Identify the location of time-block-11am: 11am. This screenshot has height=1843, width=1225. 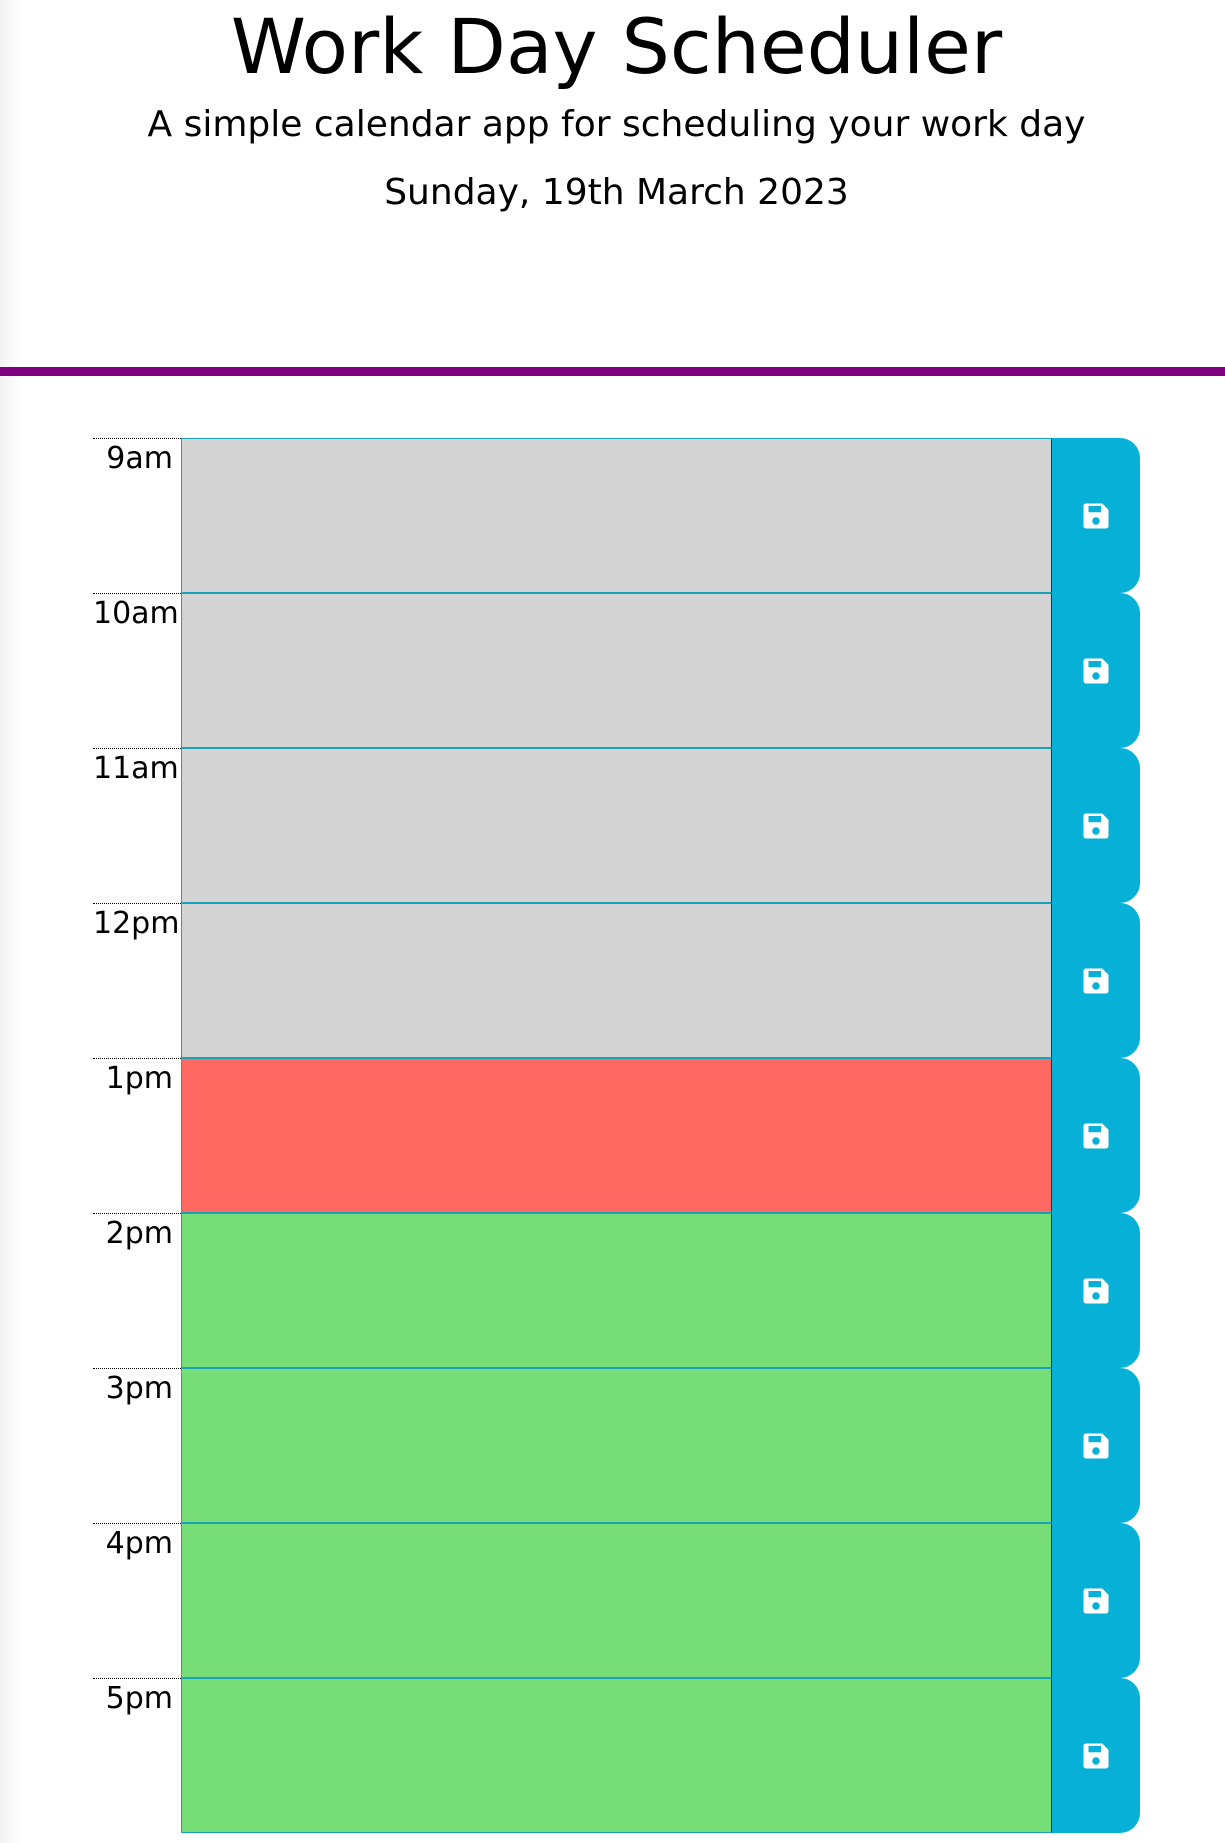
(616, 825).